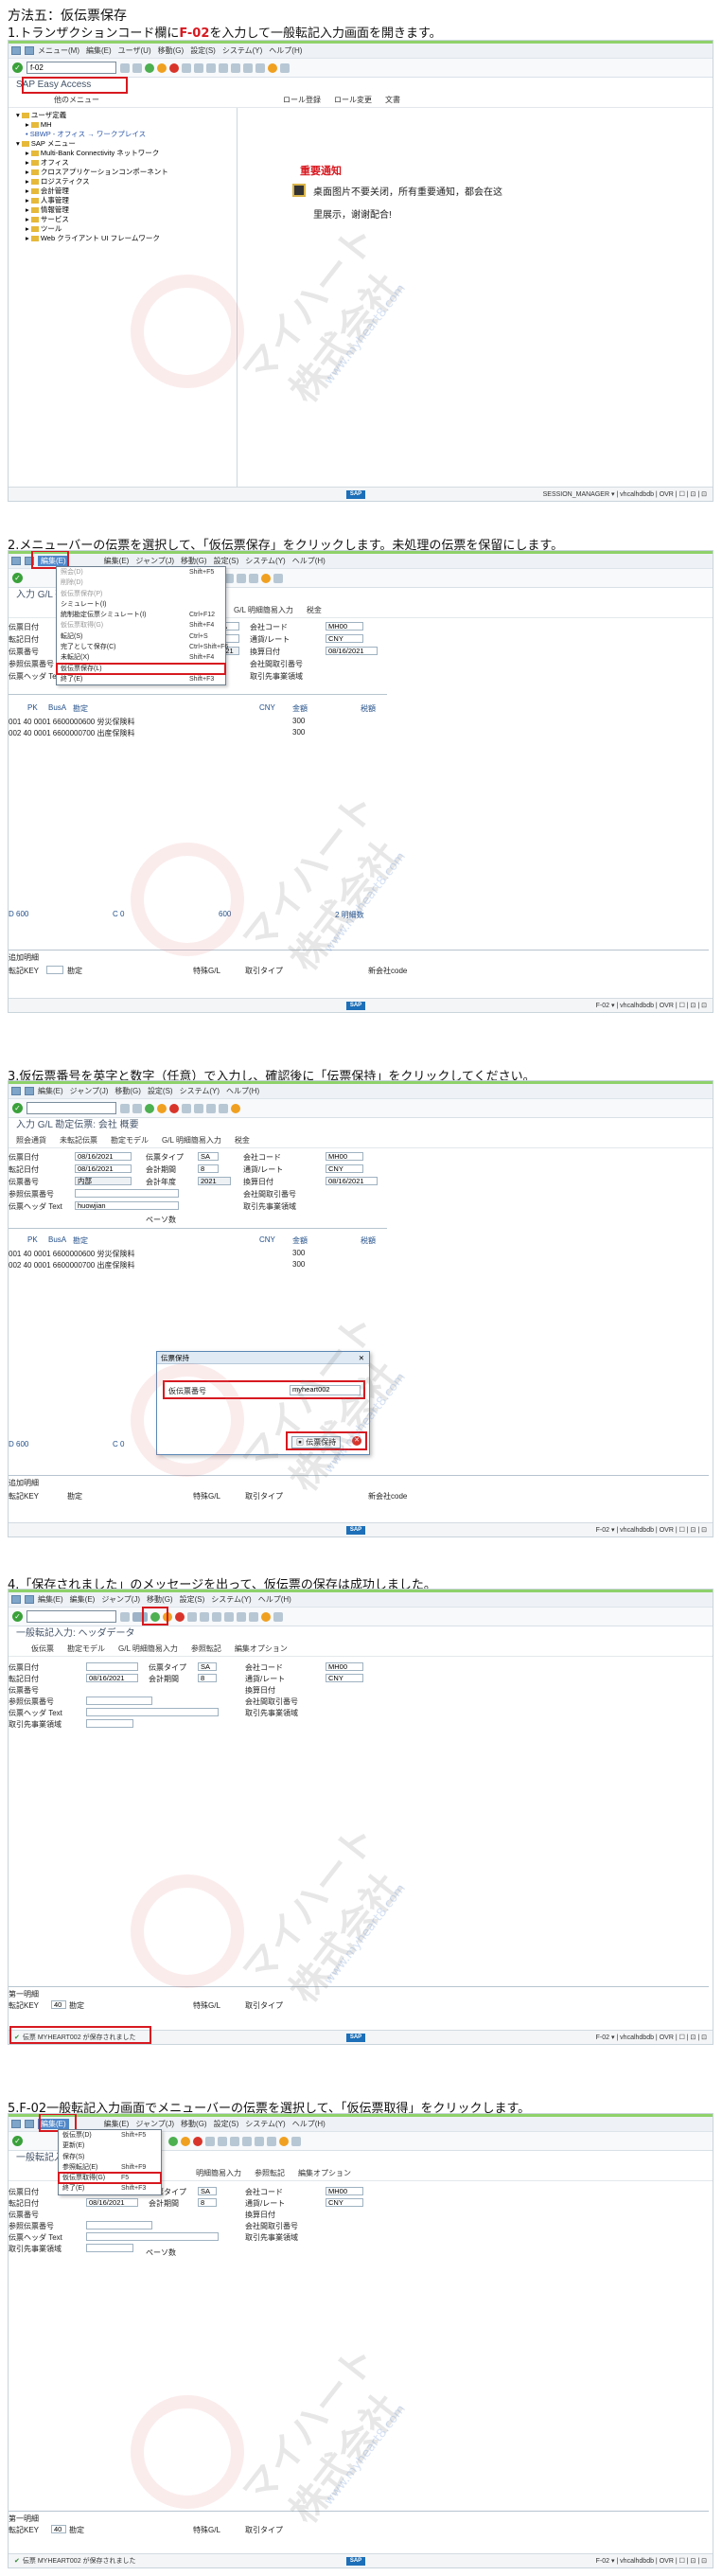 Image resolution: width=722 pixels, height=2576 pixels. I want to click on header-text-input, so click(152, 2236).